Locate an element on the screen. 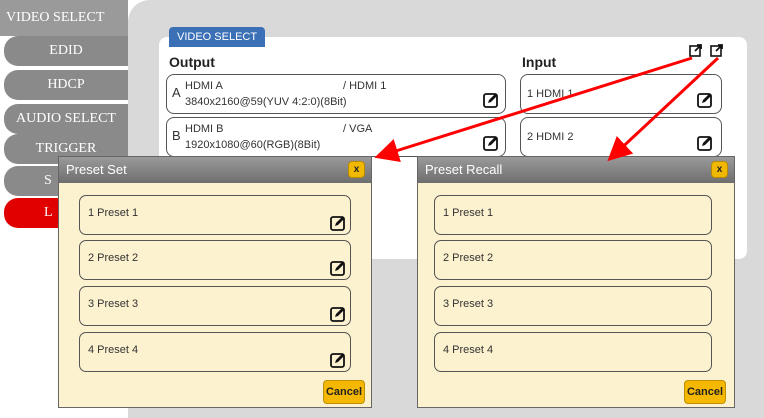  preset-set-item-4: 4 Preset 4 is located at coordinates (215, 352).